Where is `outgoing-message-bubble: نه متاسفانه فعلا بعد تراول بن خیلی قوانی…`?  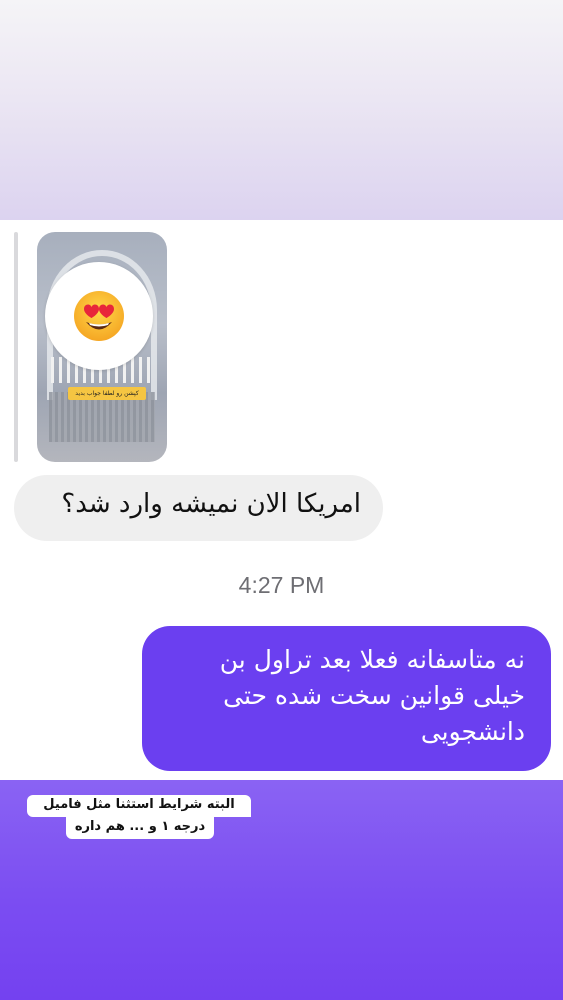
outgoing-message-bubble: نه متاسفانه فعلا بعد تراول بن خیلی قوانی… is located at coordinates (346, 698).